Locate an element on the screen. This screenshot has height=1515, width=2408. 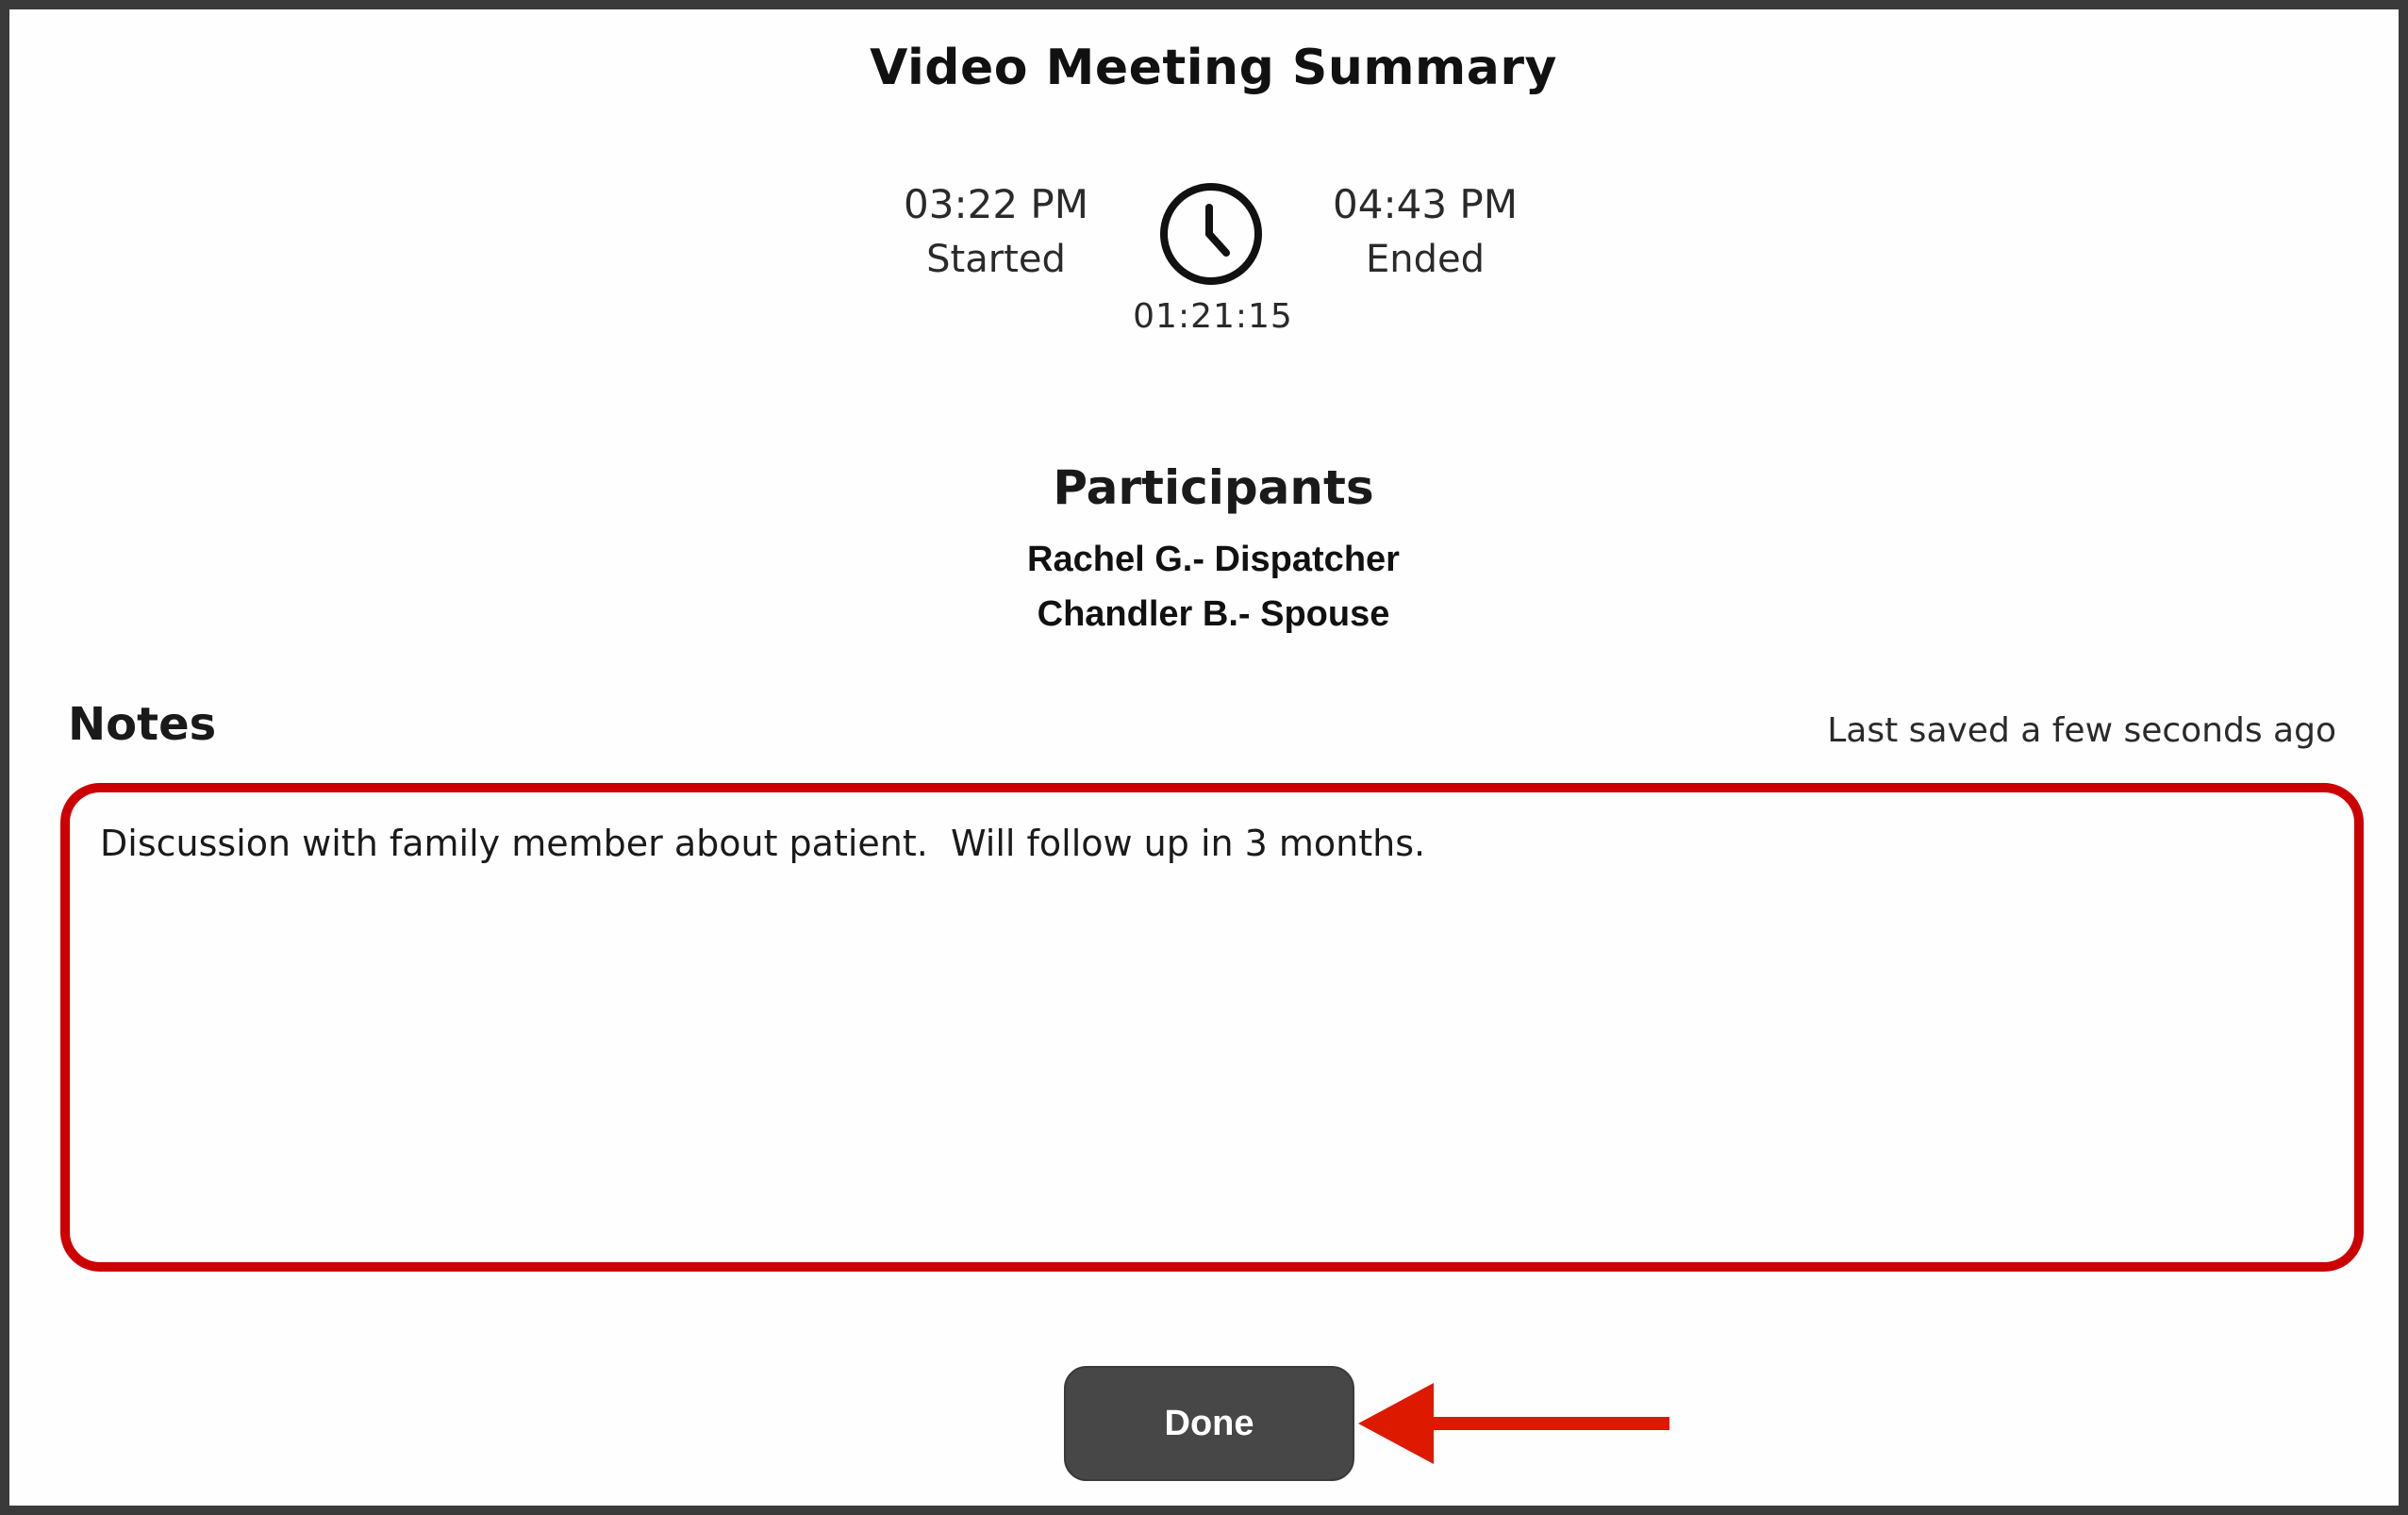
end-time: 04:43 PM is located at coordinates (1425, 204).